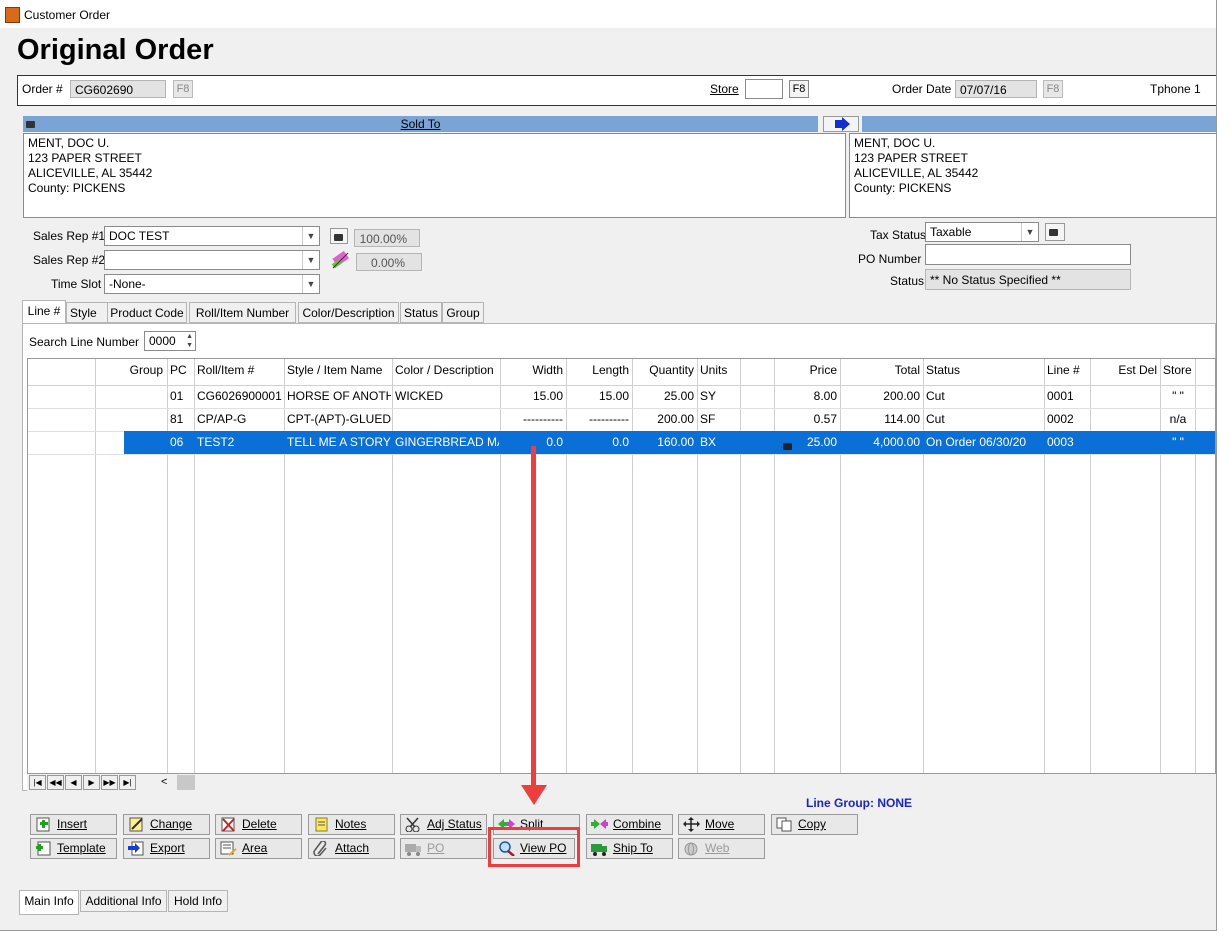  What do you see at coordinates (807, 372) in the screenshot?
I see `col-price: Price` at bounding box center [807, 372].